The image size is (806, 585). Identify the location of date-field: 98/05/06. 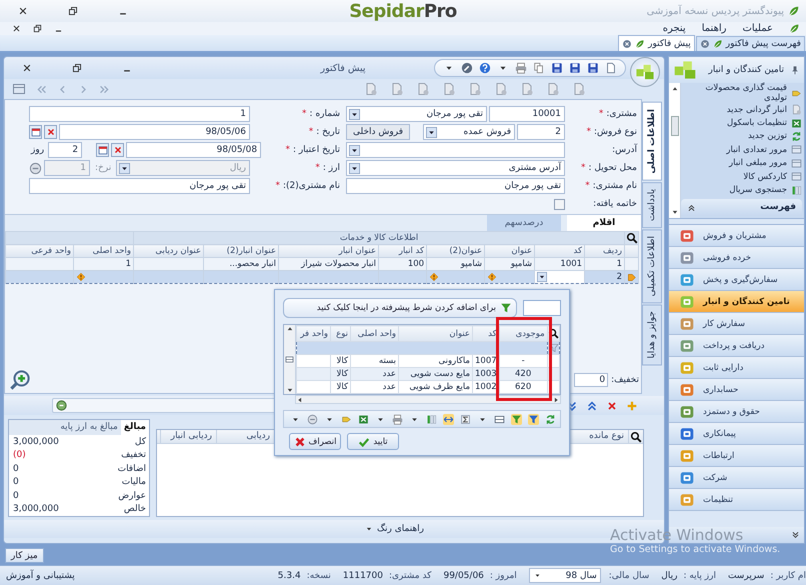
(154, 132).